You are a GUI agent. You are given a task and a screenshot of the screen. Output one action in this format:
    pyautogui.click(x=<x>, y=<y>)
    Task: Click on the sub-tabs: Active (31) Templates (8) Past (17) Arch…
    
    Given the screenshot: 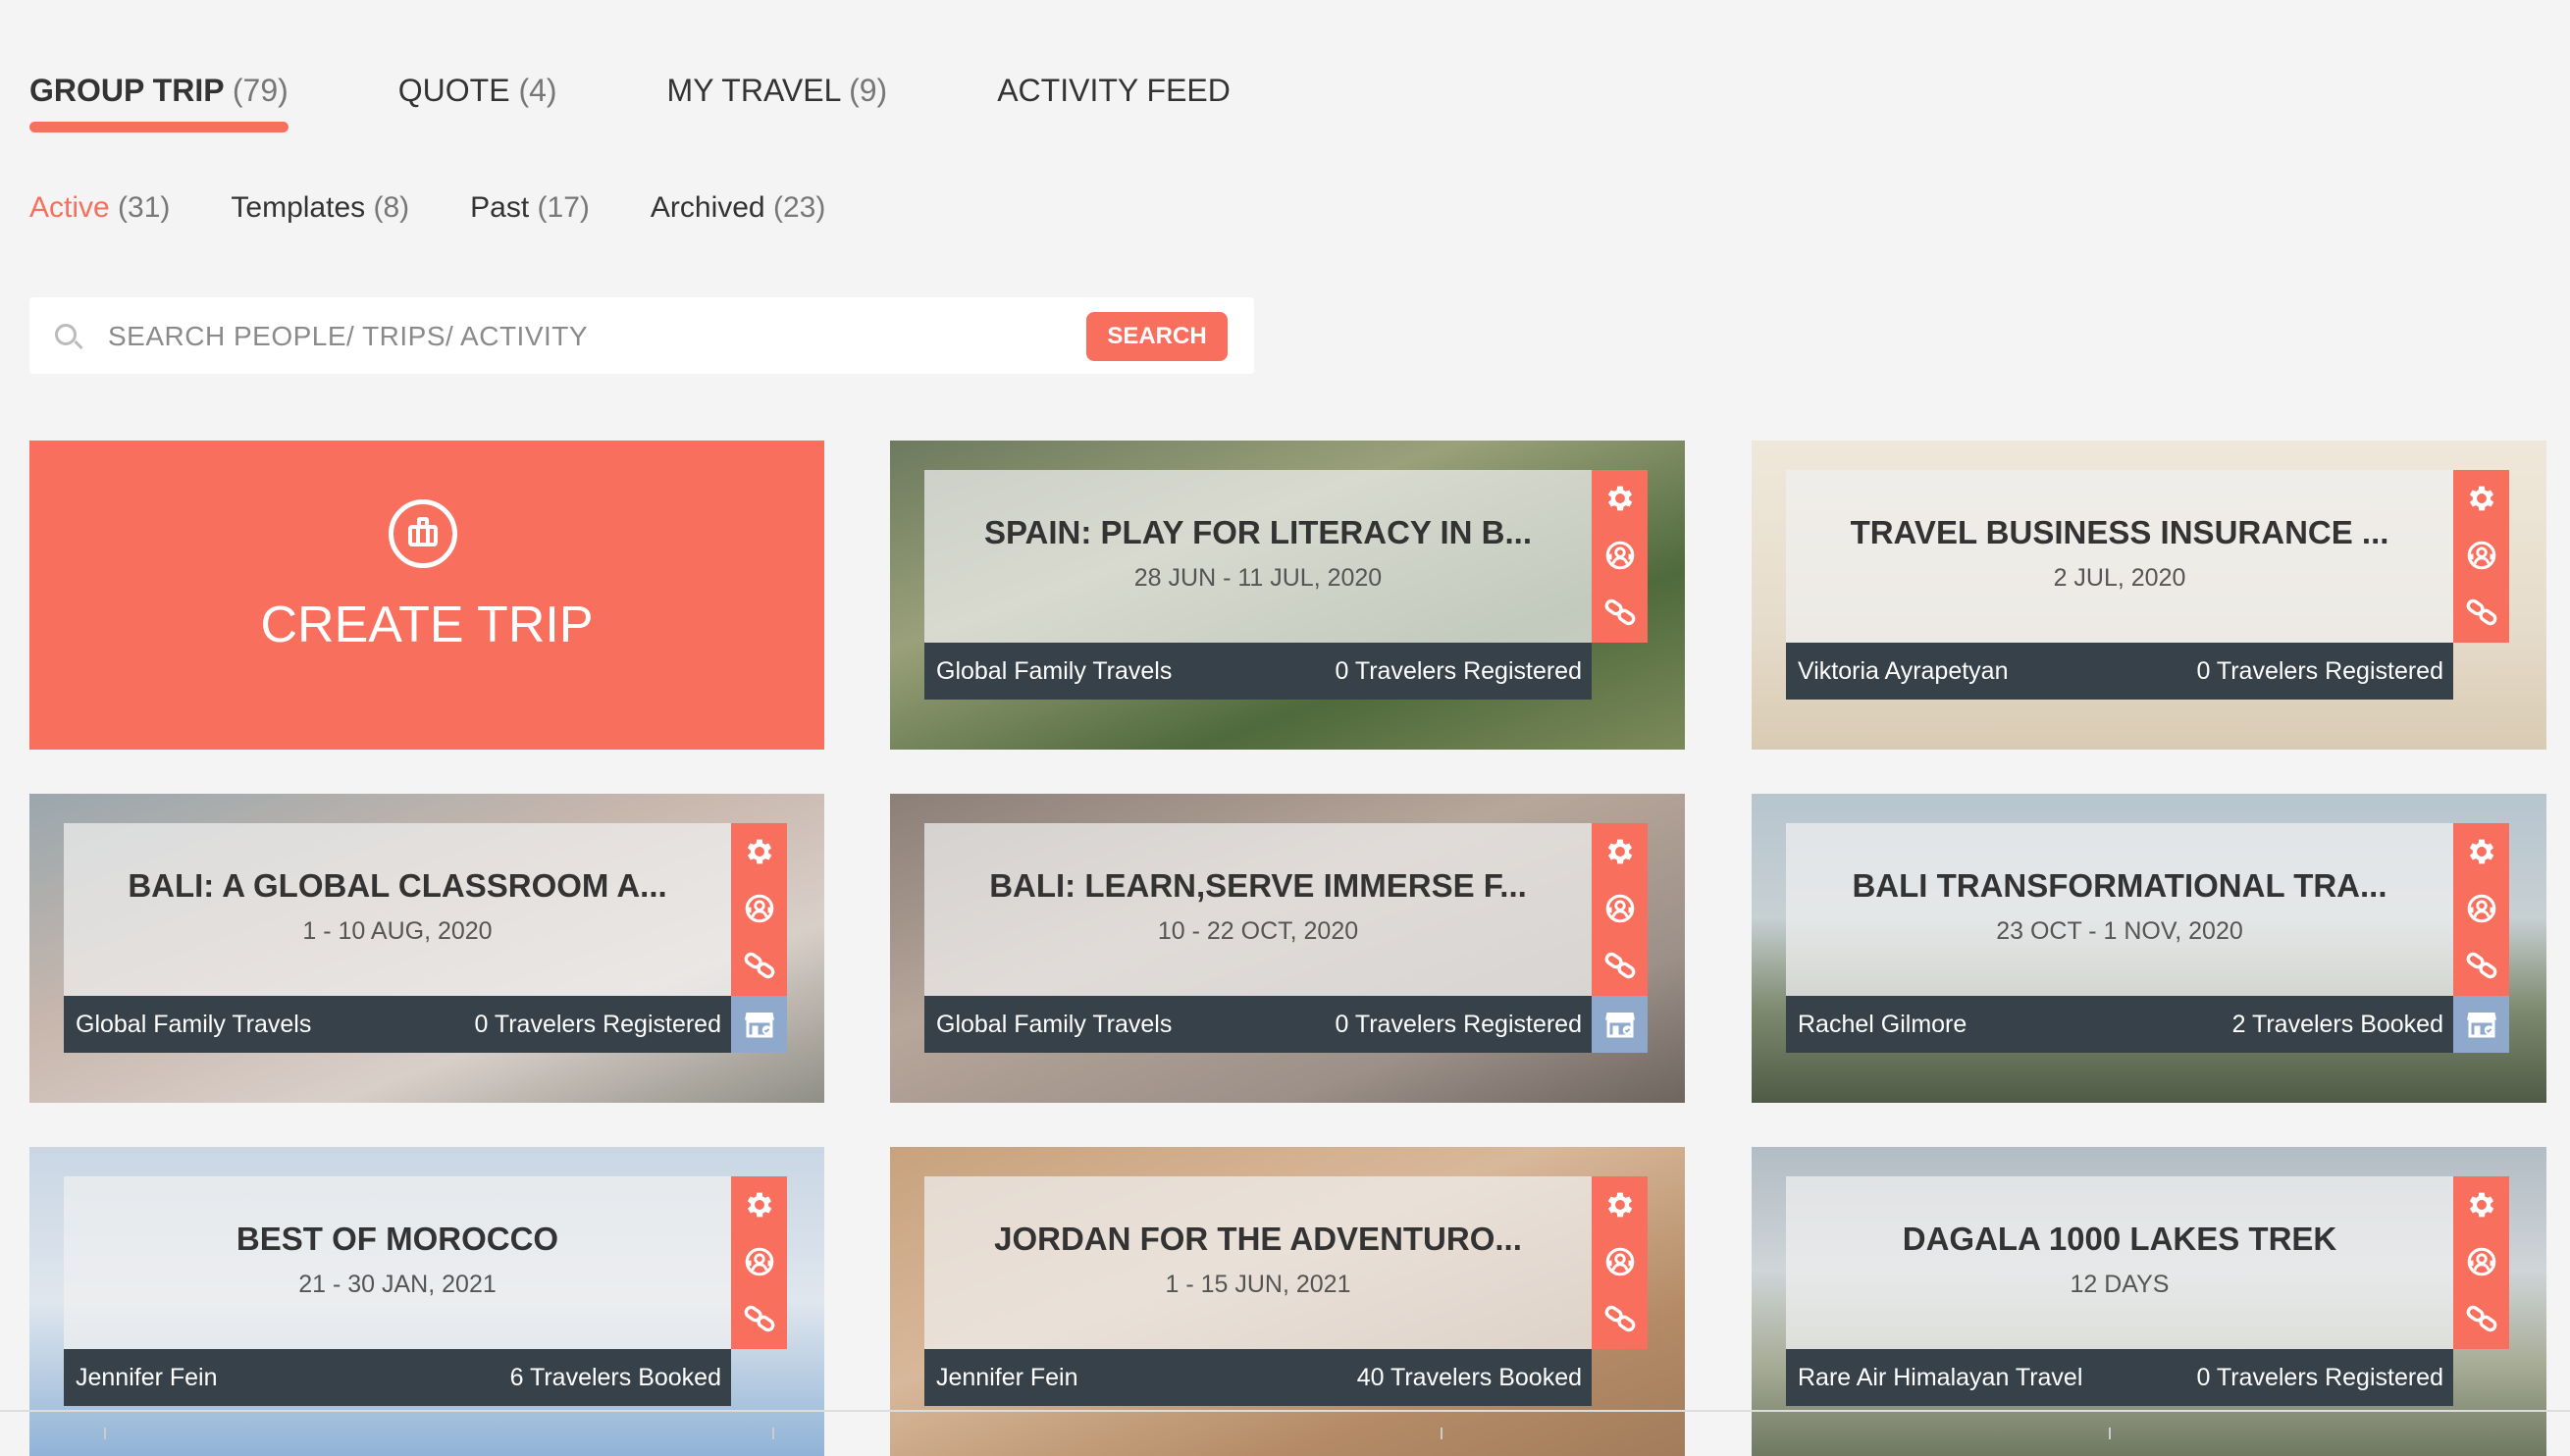 What is the action you would take?
    pyautogui.click(x=457, y=208)
    